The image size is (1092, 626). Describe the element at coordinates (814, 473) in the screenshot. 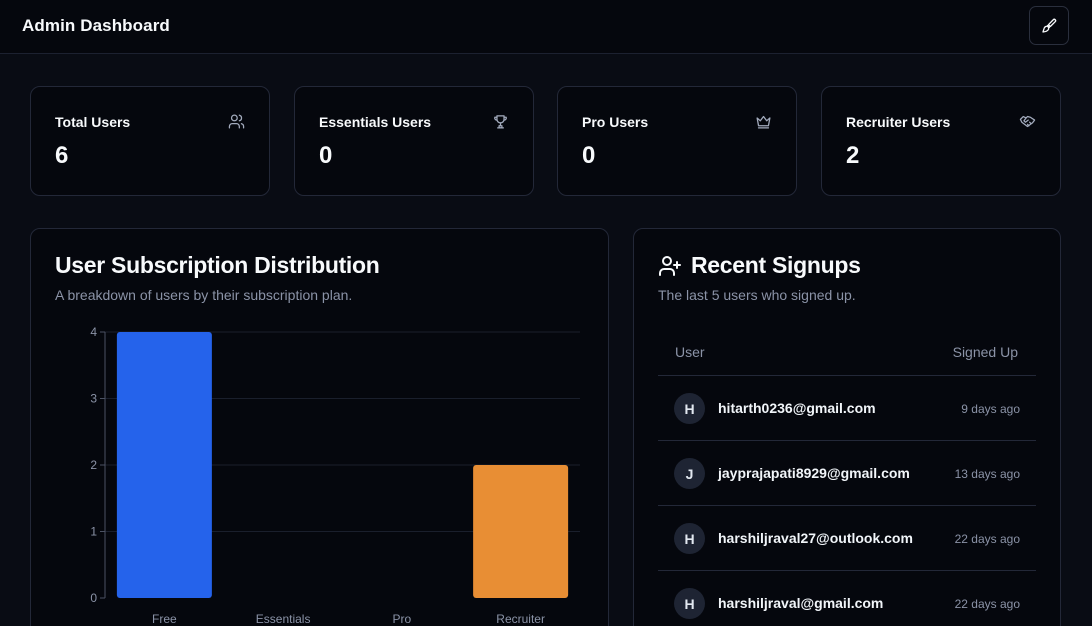

I see `user-email: jayprajapati8929@gmail.com` at that location.